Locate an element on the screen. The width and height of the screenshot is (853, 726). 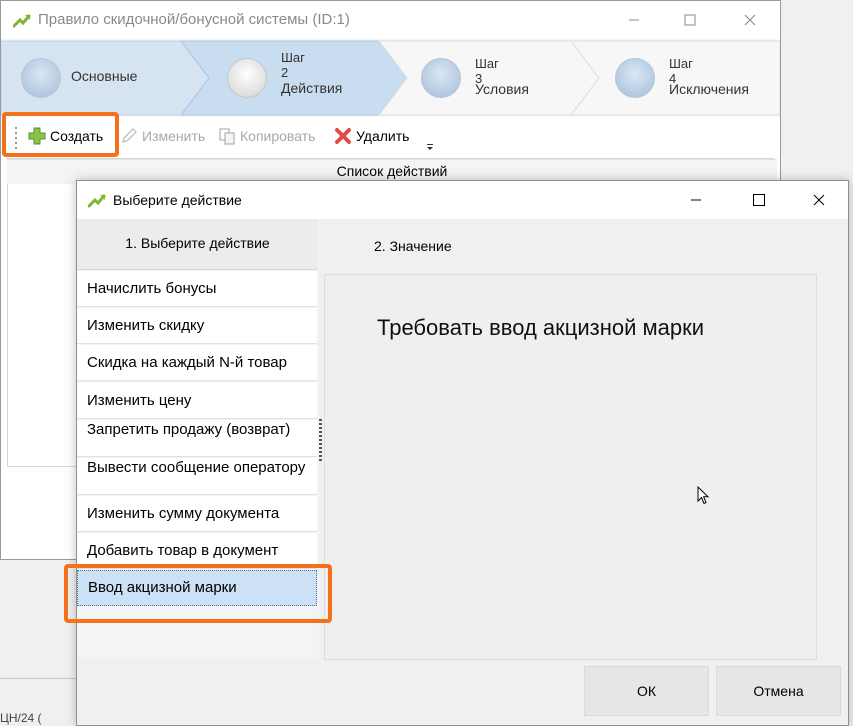
app-logo-icon is located at coordinates (22, 21).